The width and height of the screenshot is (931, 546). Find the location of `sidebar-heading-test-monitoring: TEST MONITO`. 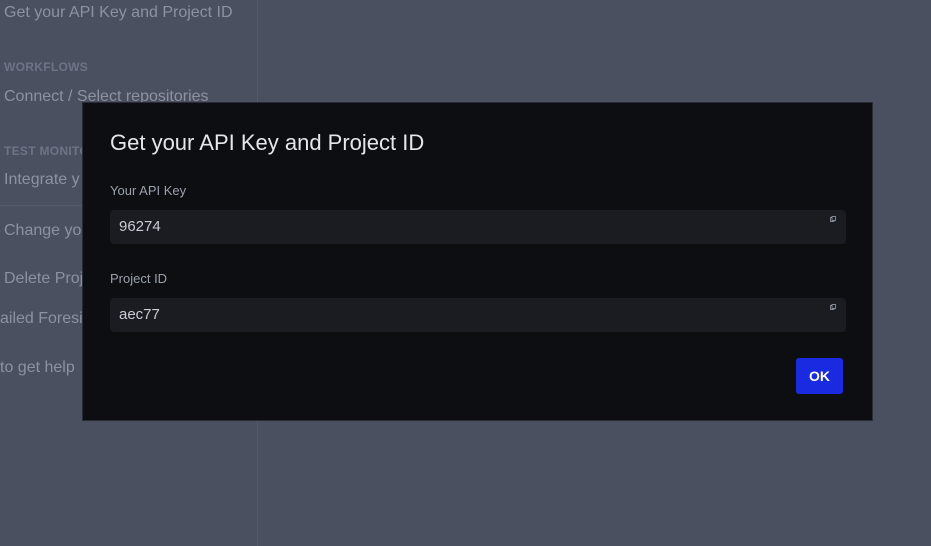

sidebar-heading-test-monitoring: TEST MONITO is located at coordinates (47, 151).